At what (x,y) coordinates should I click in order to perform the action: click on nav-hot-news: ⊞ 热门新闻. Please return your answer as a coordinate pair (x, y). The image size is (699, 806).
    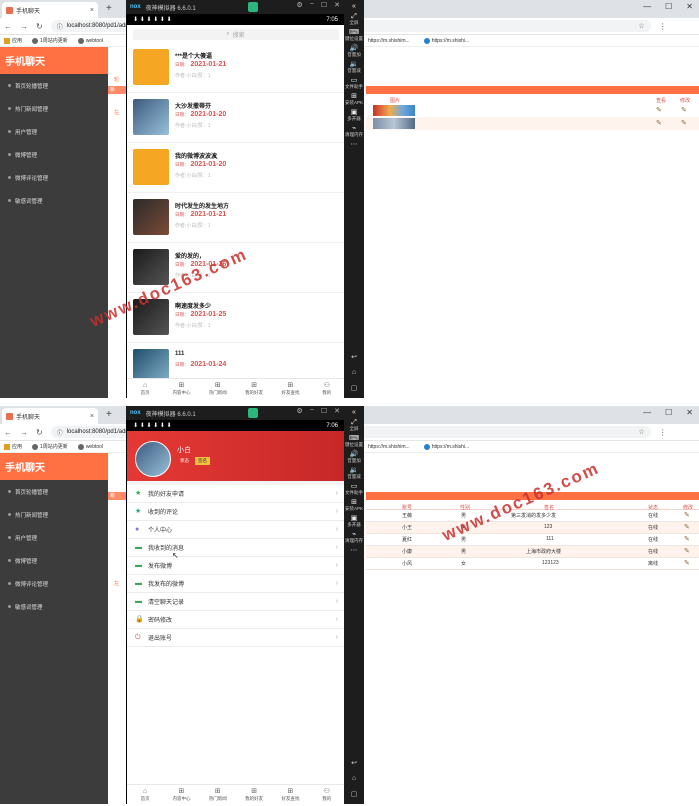
    Looking at the image, I should click on (218, 388).